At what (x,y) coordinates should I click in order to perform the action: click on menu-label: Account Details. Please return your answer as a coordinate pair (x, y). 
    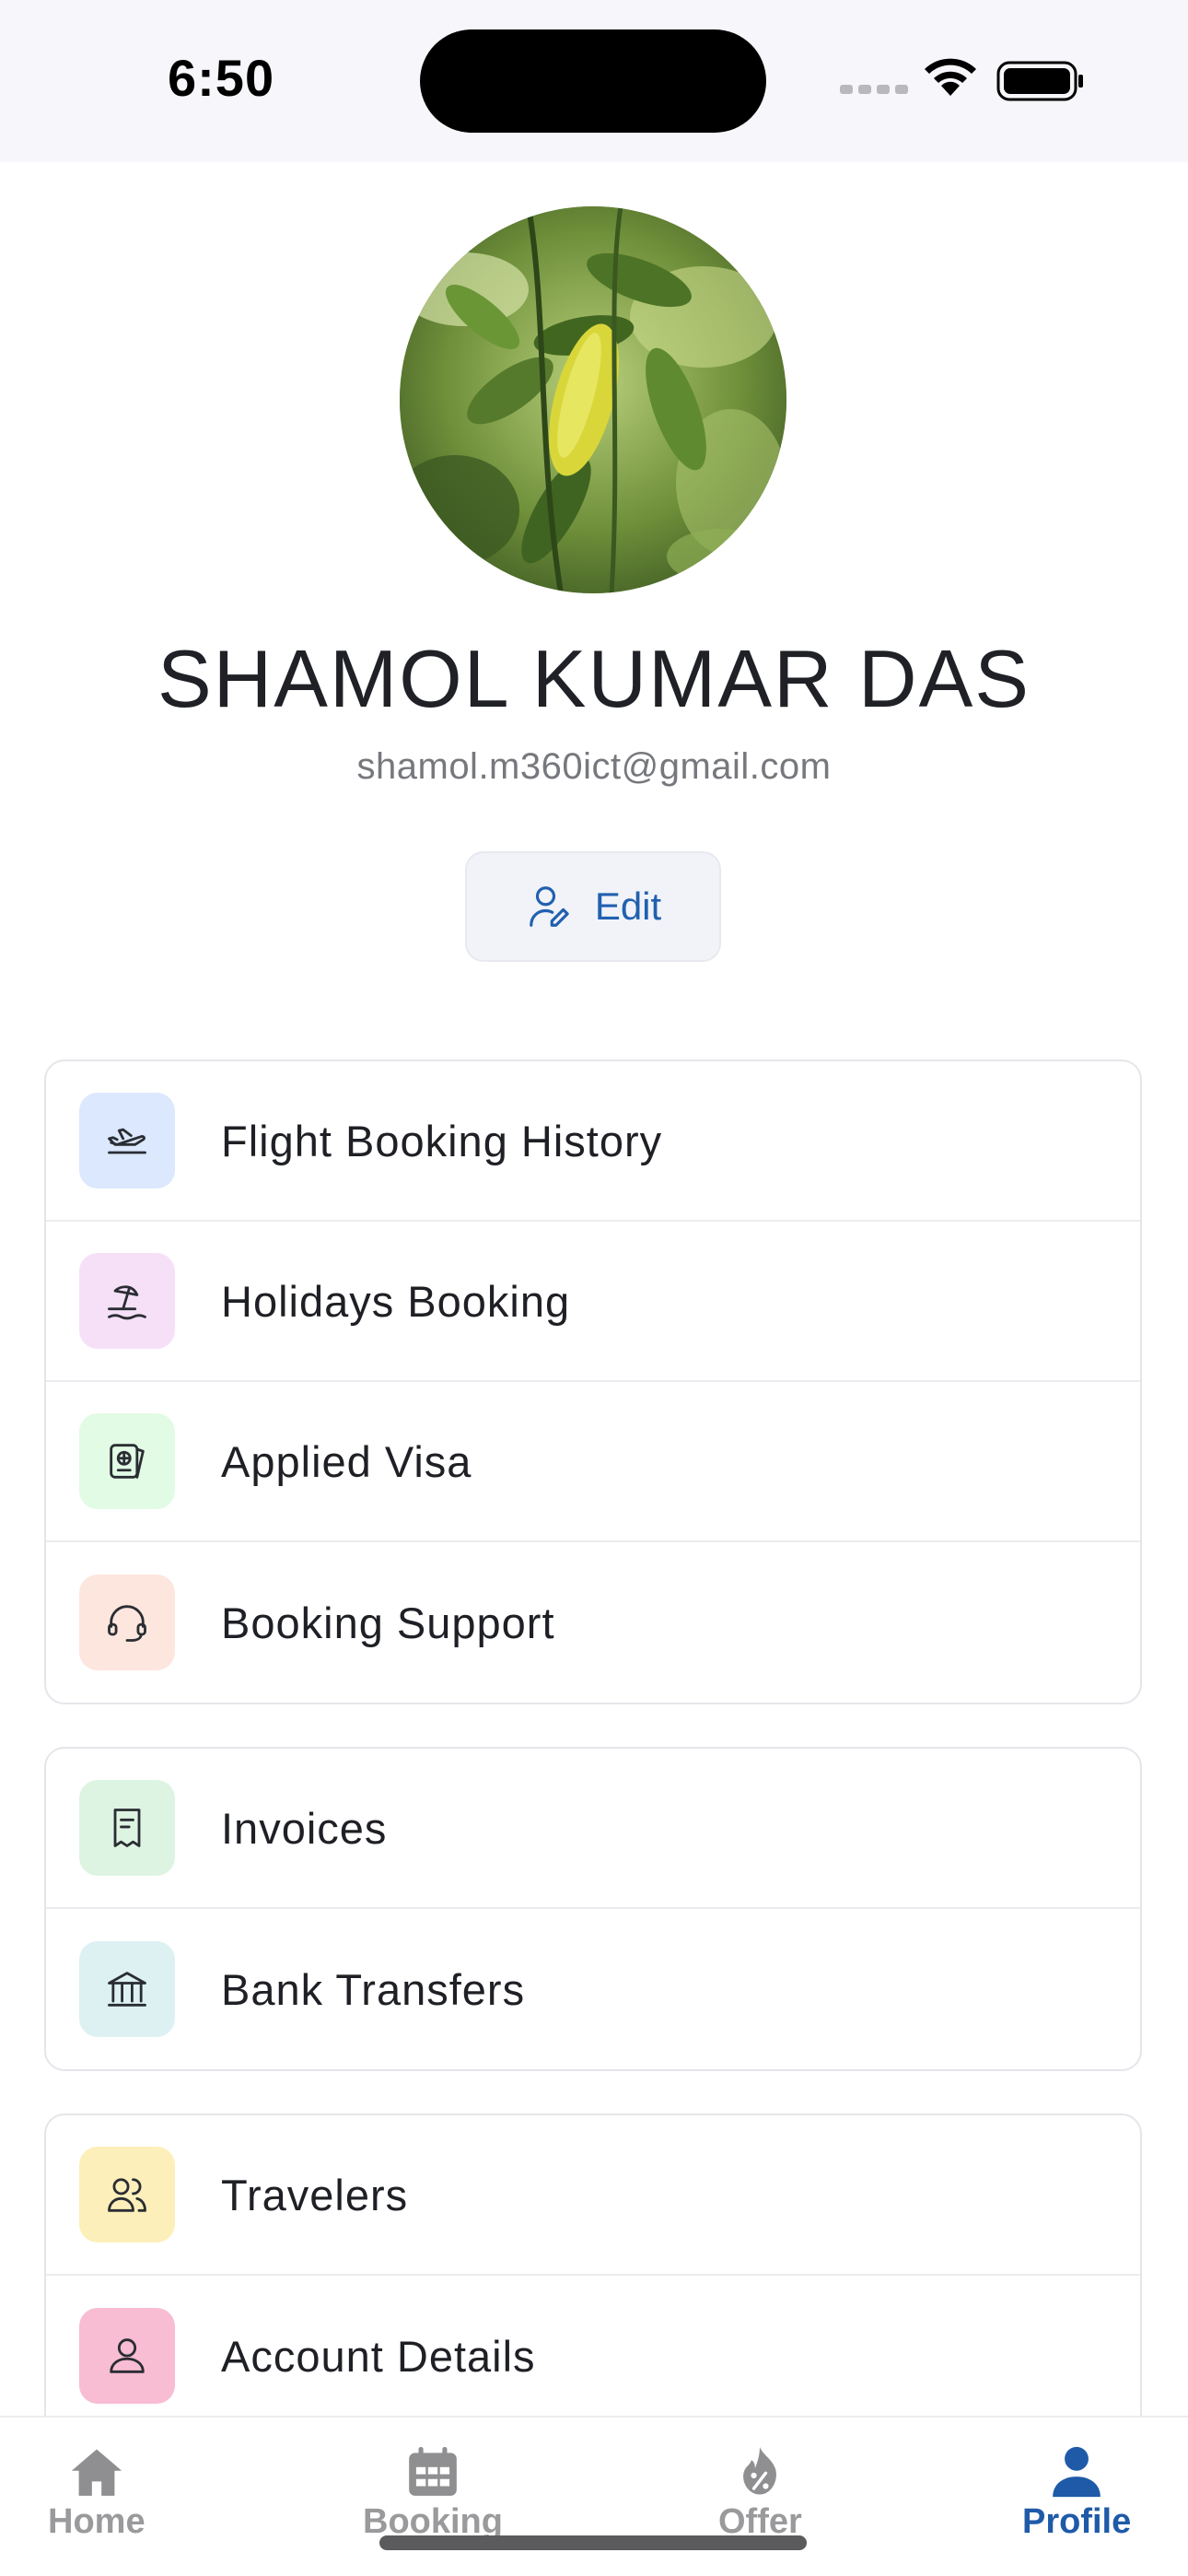
    Looking at the image, I should click on (378, 2356).